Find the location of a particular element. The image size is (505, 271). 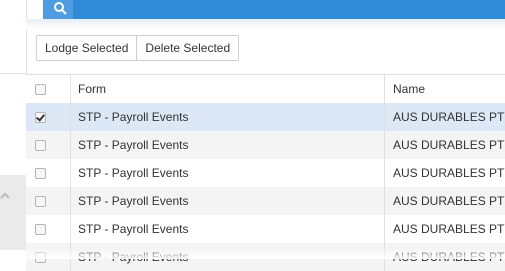

delete-selected-button: Delete Selected is located at coordinates (188, 48).